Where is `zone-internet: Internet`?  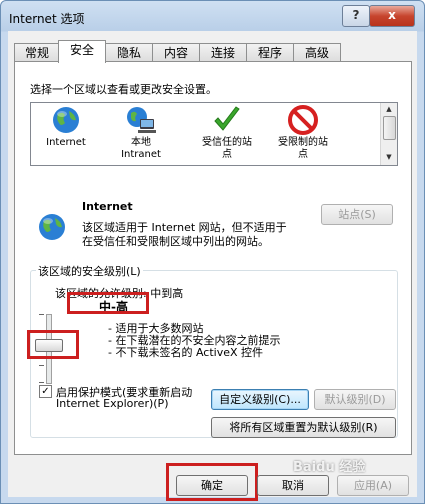 zone-internet: Internet is located at coordinates (66, 127).